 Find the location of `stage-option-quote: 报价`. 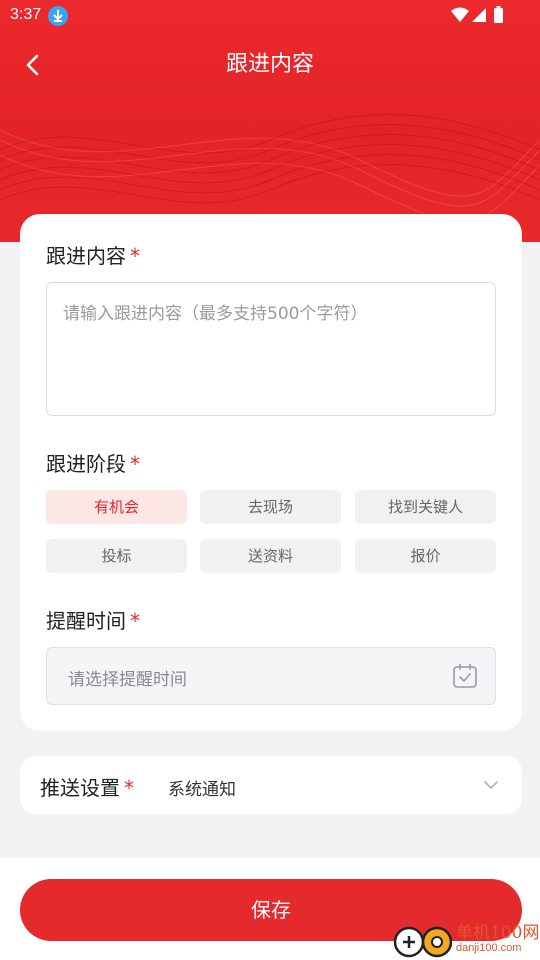

stage-option-quote: 报价 is located at coordinates (425, 556).